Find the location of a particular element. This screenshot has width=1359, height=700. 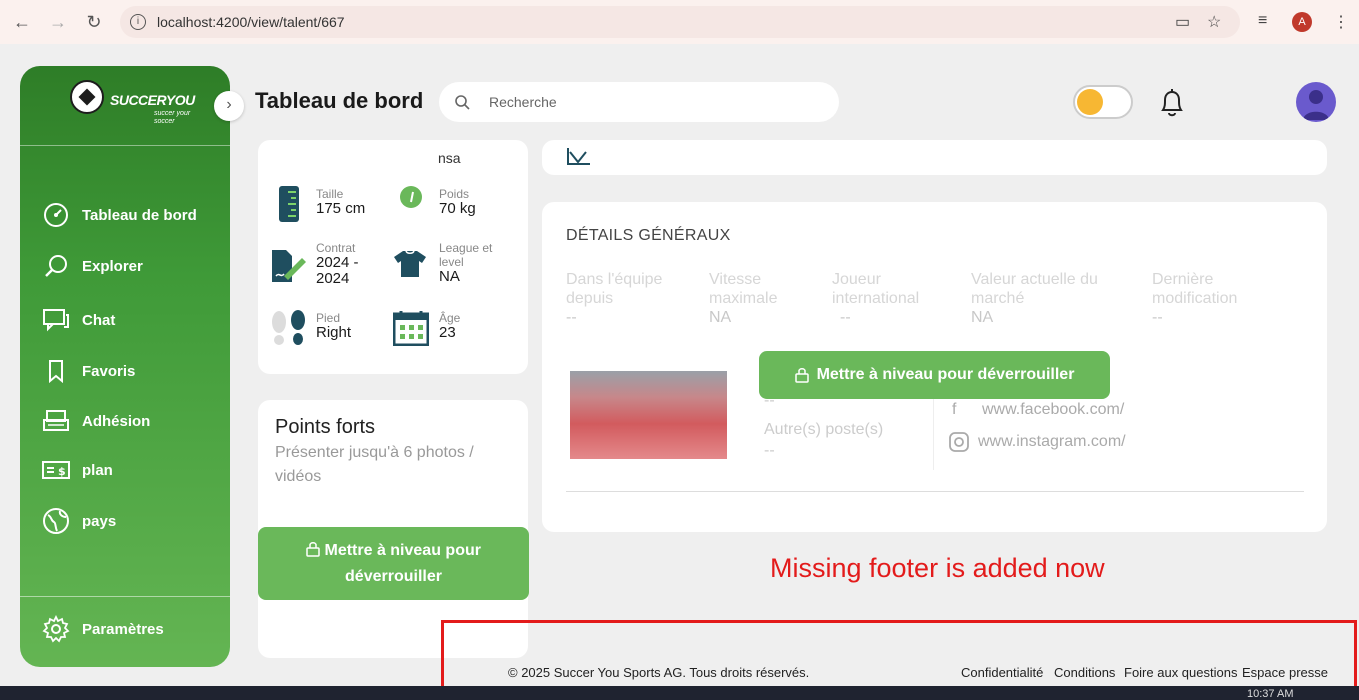

details-divider is located at coordinates (935, 491).